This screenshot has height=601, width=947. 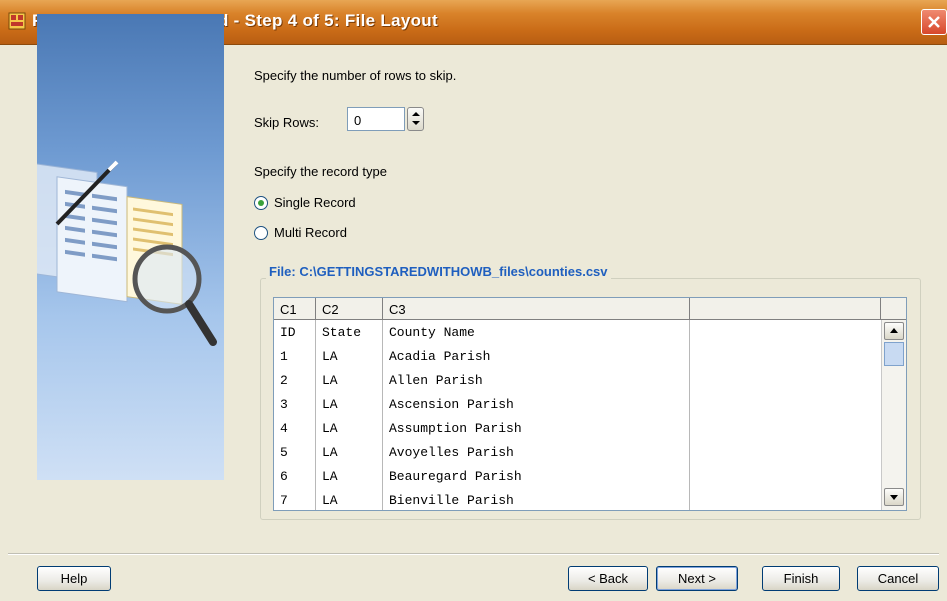 I want to click on table-row: 4 LA Assumption Parish, so click(x=578, y=428).